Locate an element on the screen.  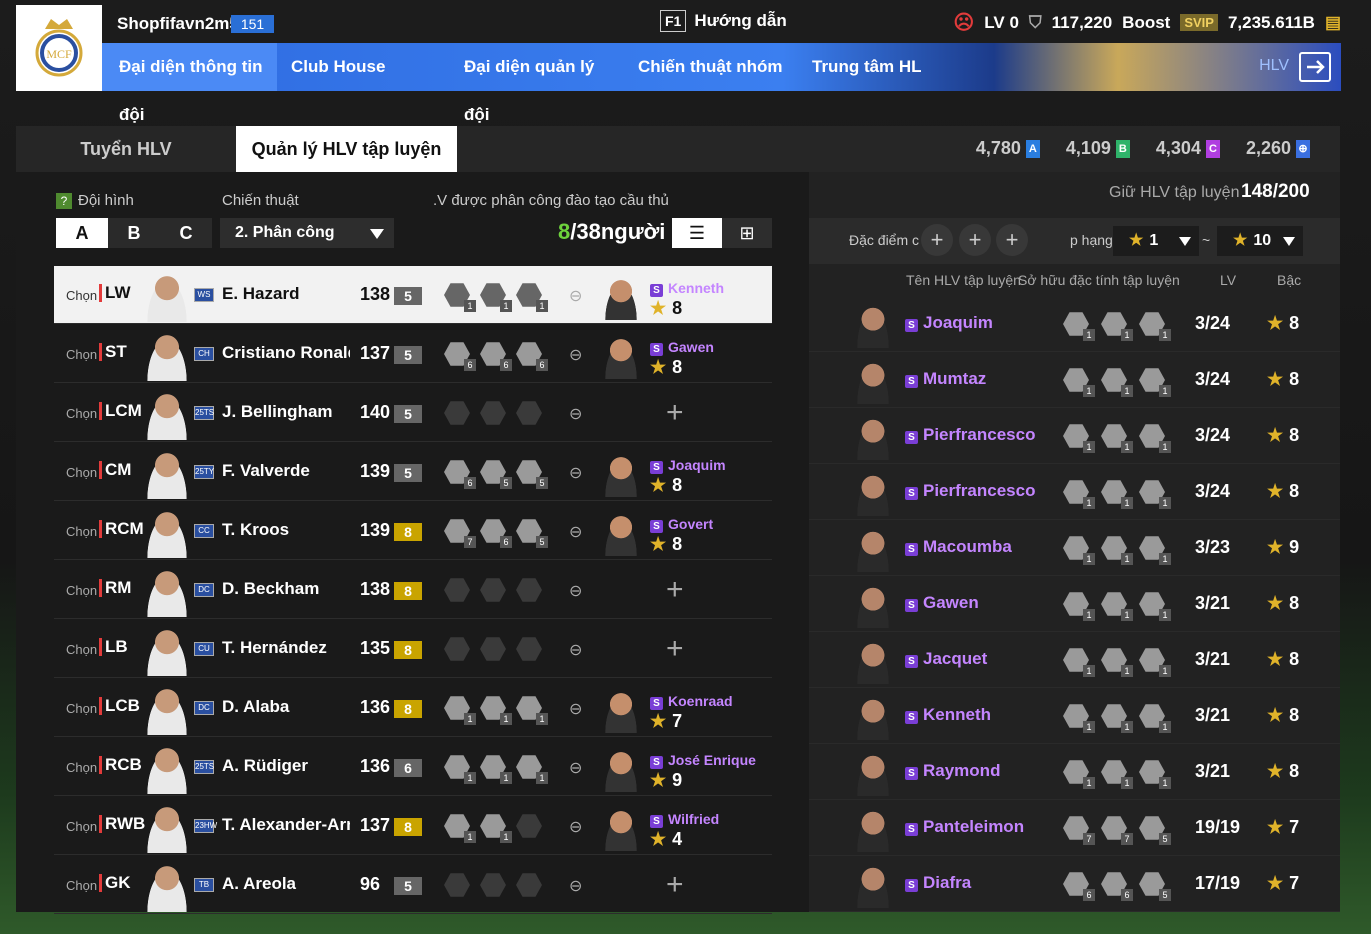
coach-row: S Pierfrancesco 1 1 1 3/24 ★ 8 is located at coordinates (1074, 436).